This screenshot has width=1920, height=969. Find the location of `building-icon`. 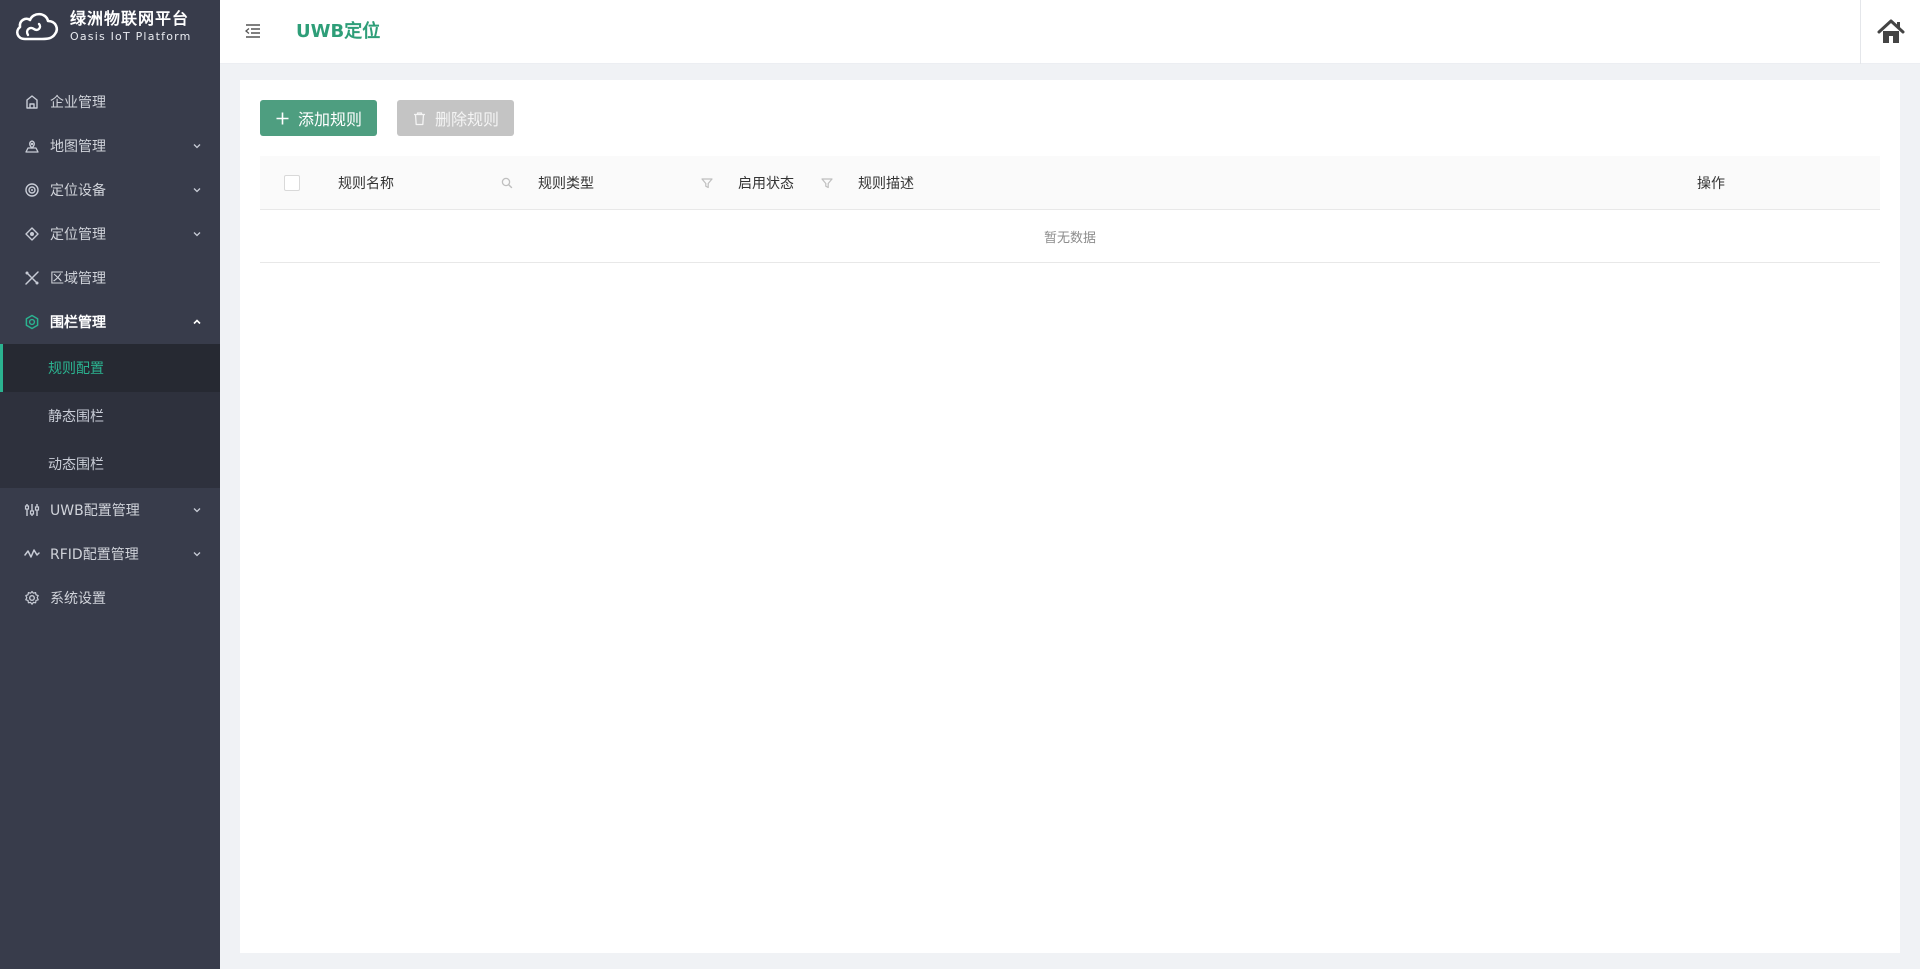

building-icon is located at coordinates (32, 102).